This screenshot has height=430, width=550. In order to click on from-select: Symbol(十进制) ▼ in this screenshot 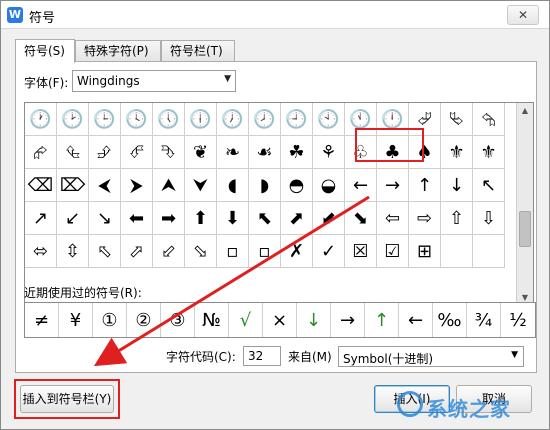, I will do `click(431, 356)`.